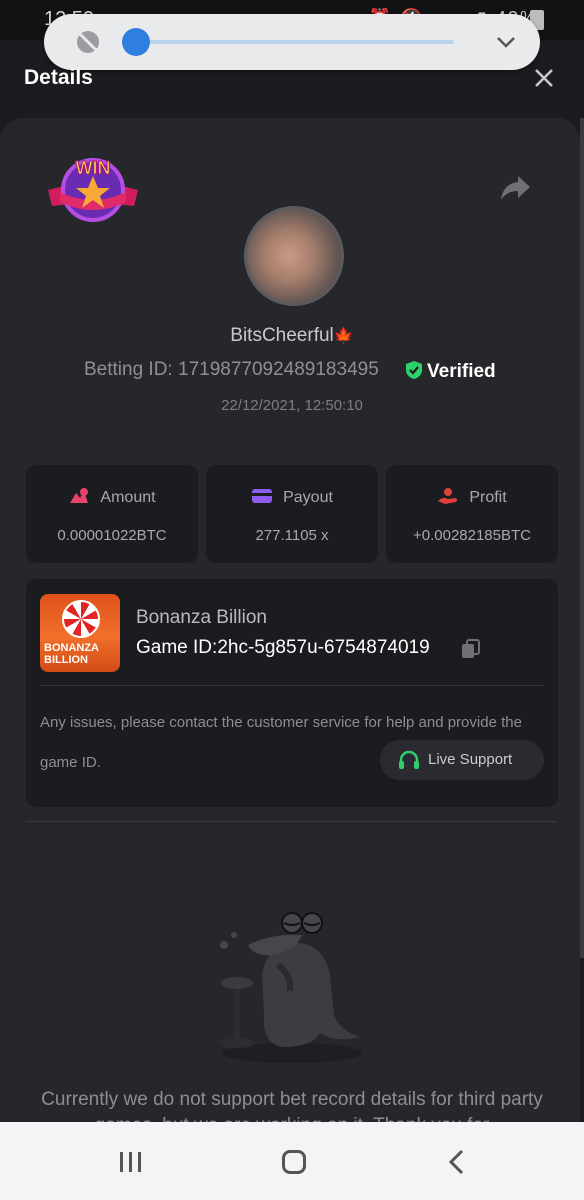  I want to click on home-icon, so click(294, 1162).